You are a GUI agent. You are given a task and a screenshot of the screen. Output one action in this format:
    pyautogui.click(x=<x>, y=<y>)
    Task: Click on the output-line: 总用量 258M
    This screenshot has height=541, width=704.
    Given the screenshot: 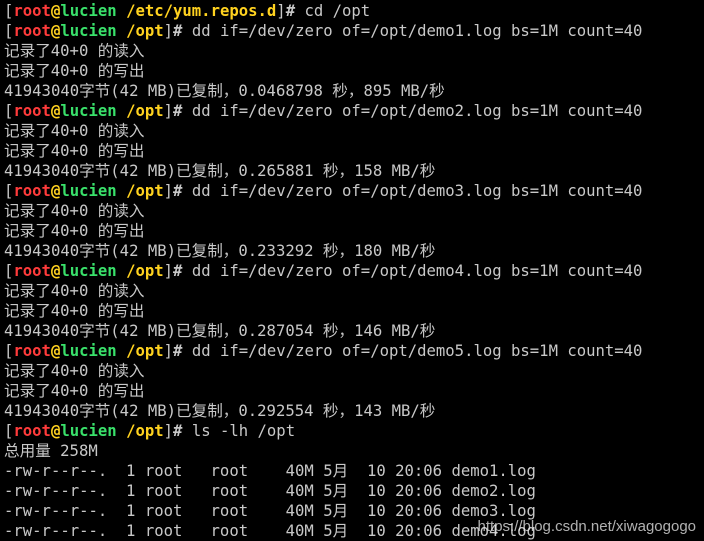 What is the action you would take?
    pyautogui.click(x=323, y=451)
    